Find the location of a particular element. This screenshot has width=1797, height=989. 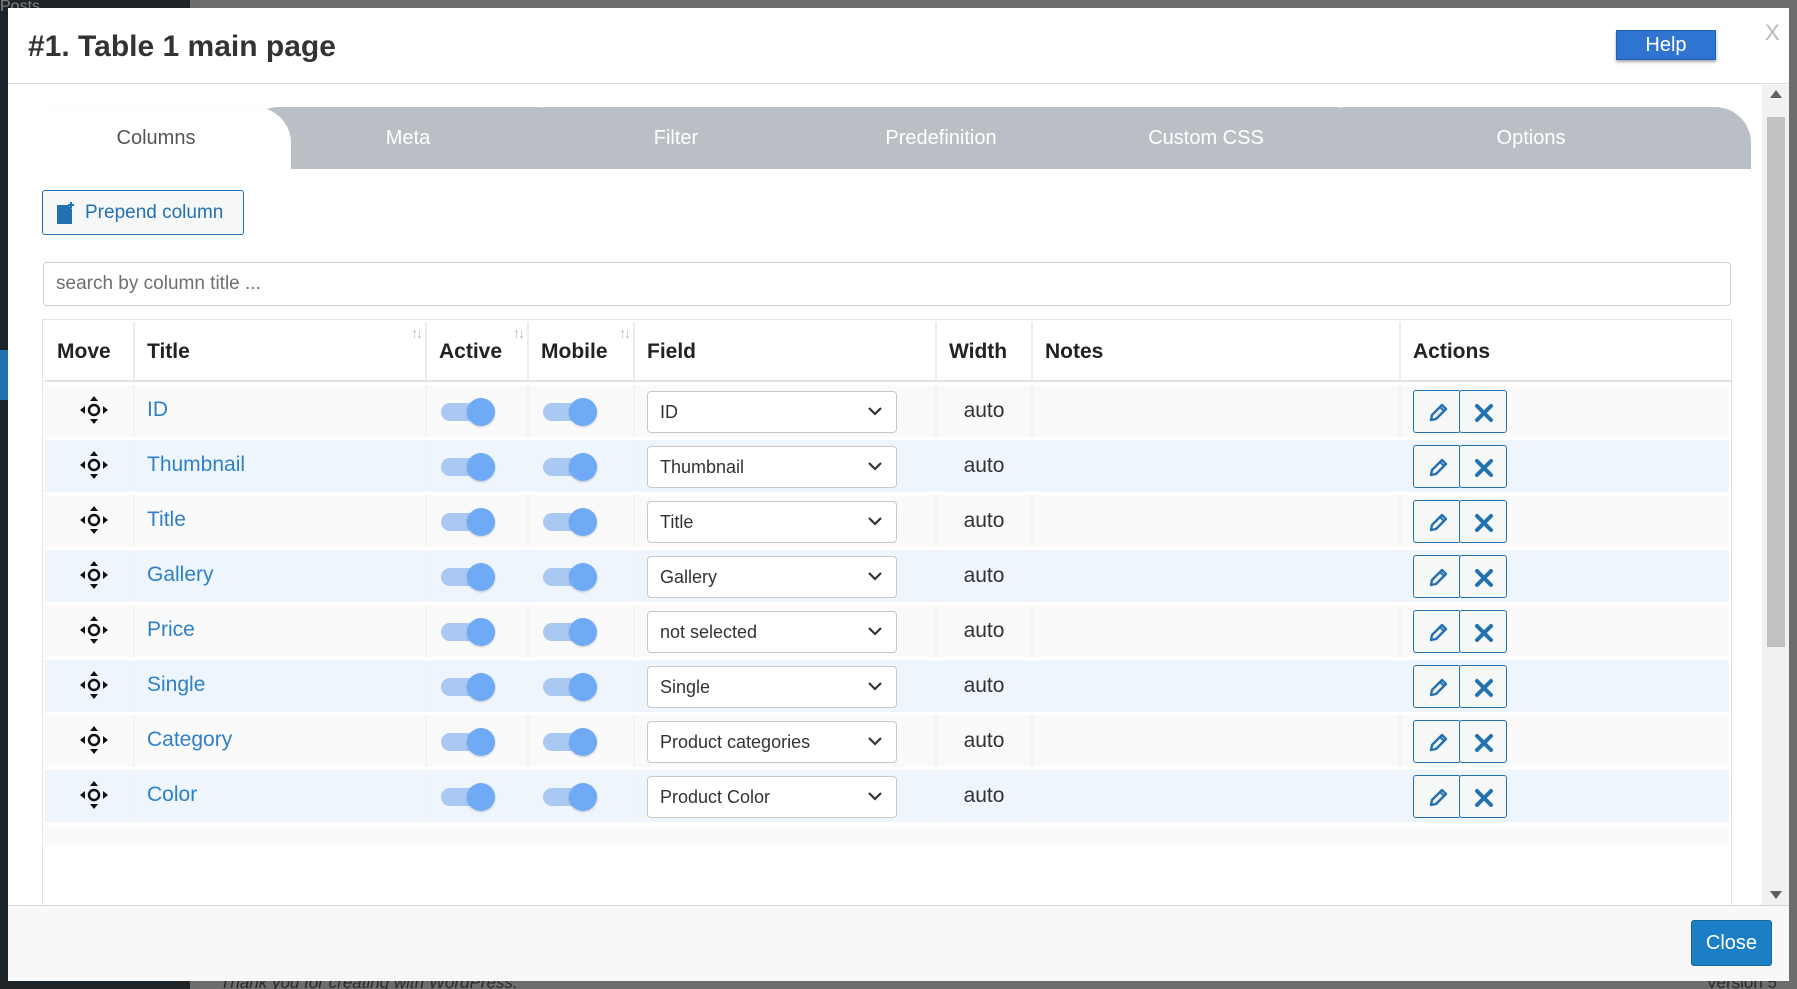

width-cell: auto is located at coordinates (985, 466).